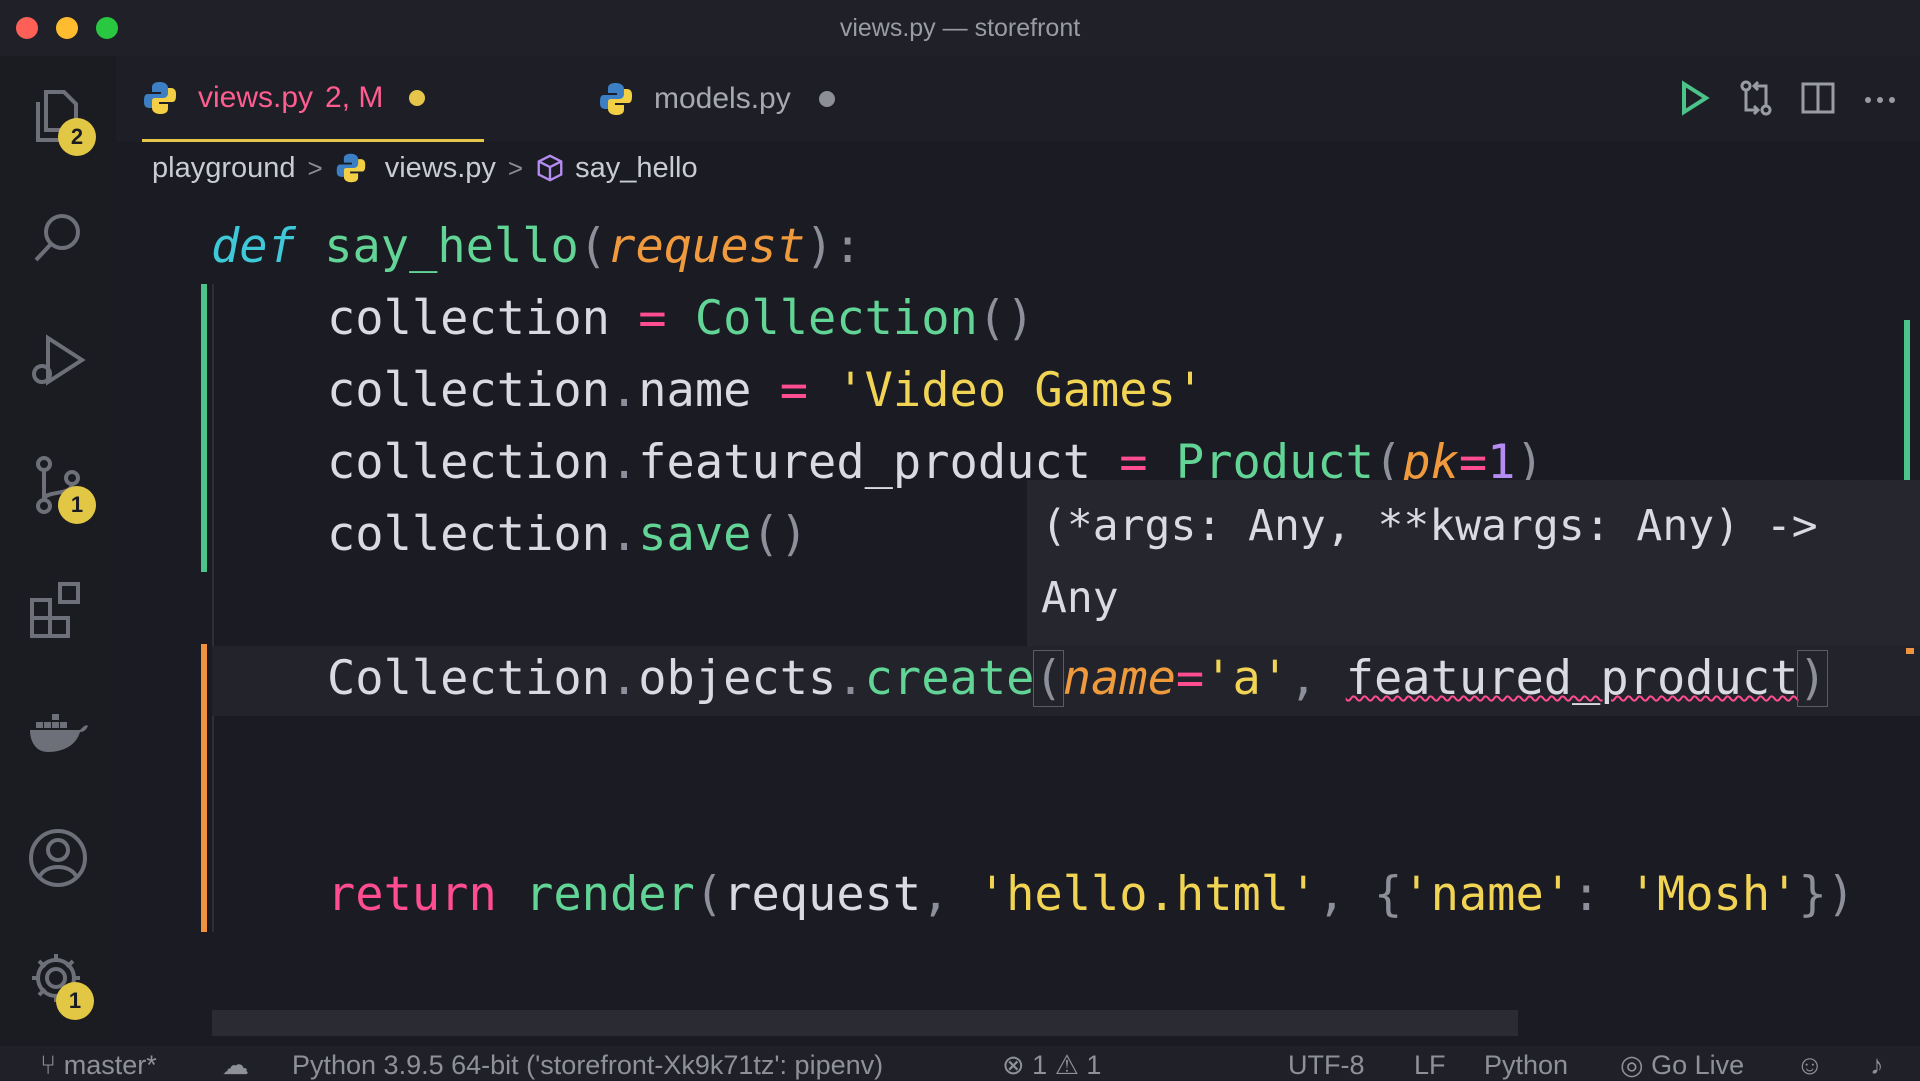  I want to click on code-line-3: collection.name = 'Video Games', so click(765, 391).